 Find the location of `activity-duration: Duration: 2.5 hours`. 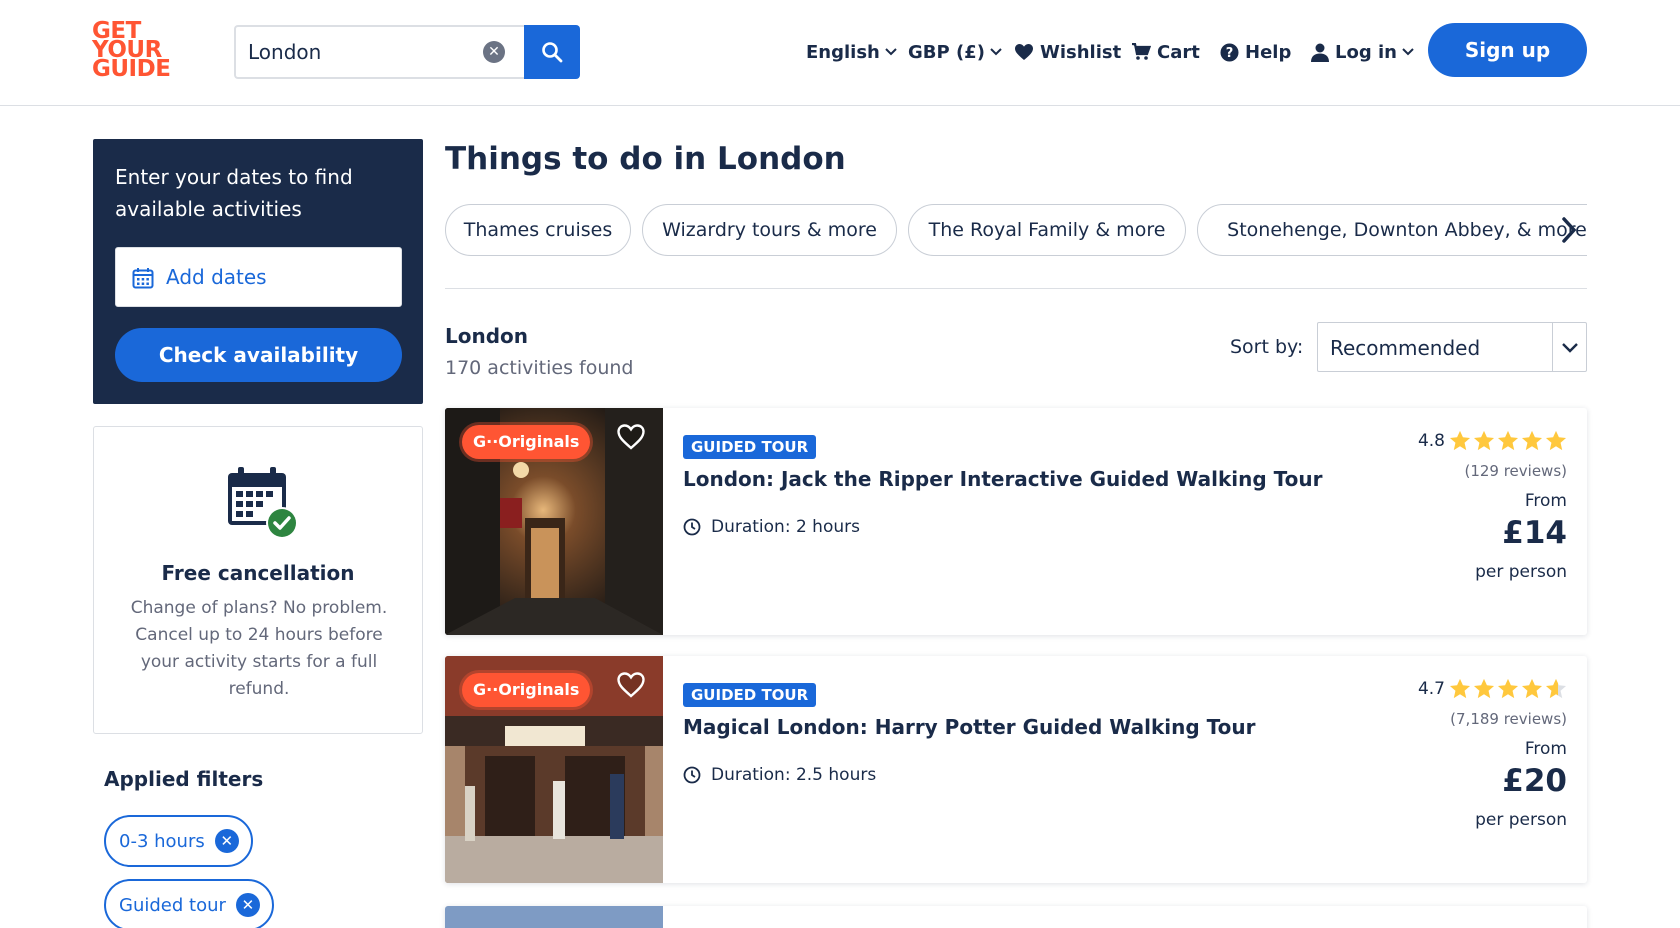

activity-duration: Duration: 2.5 hours is located at coordinates (779, 775).